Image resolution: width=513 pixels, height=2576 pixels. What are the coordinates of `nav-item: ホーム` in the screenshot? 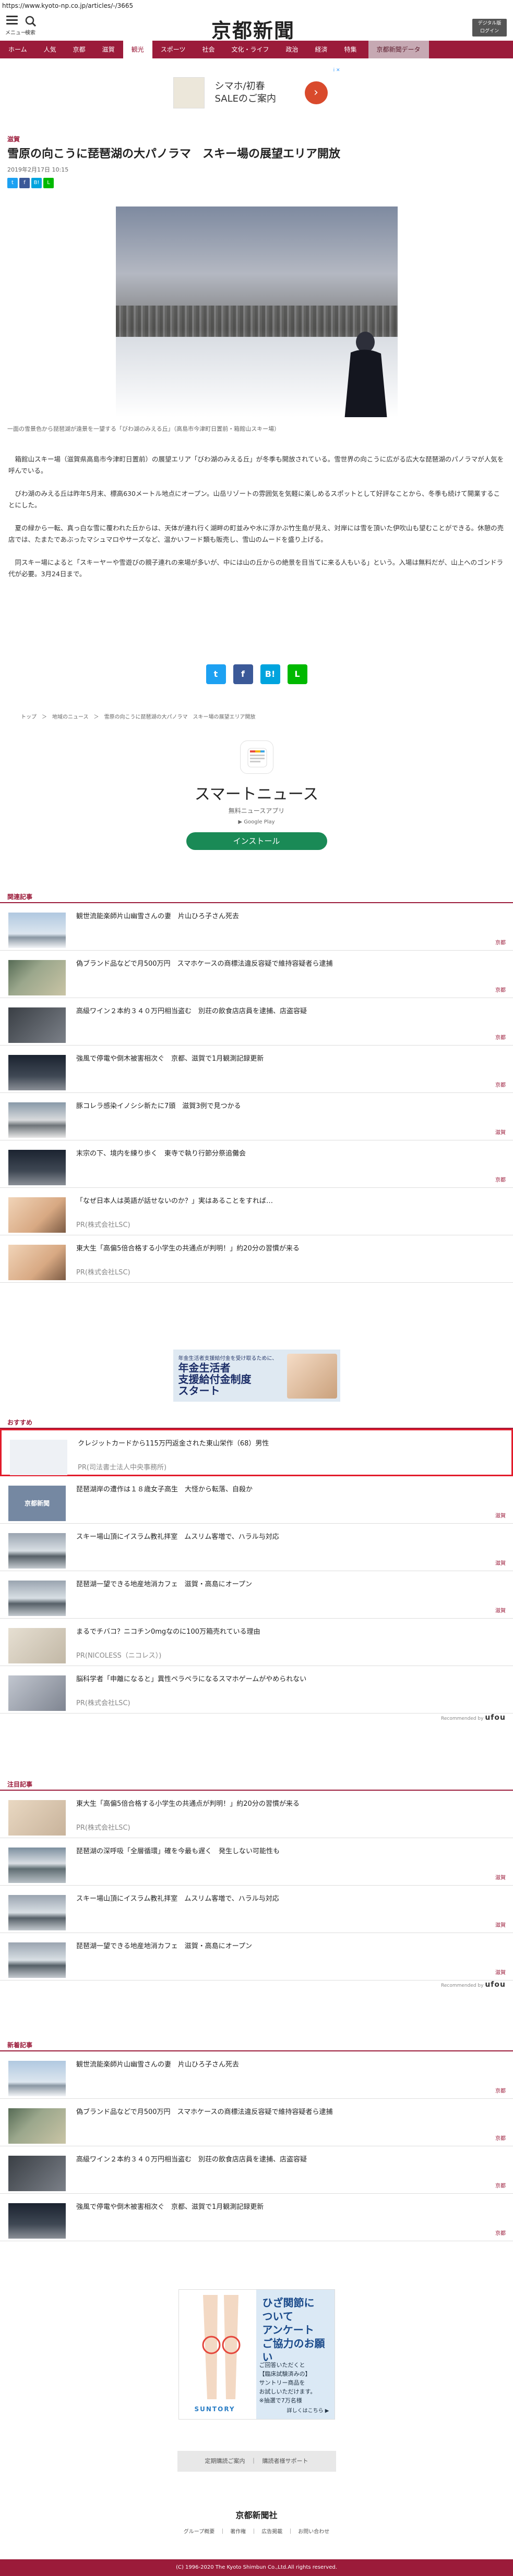 It's located at (17, 49).